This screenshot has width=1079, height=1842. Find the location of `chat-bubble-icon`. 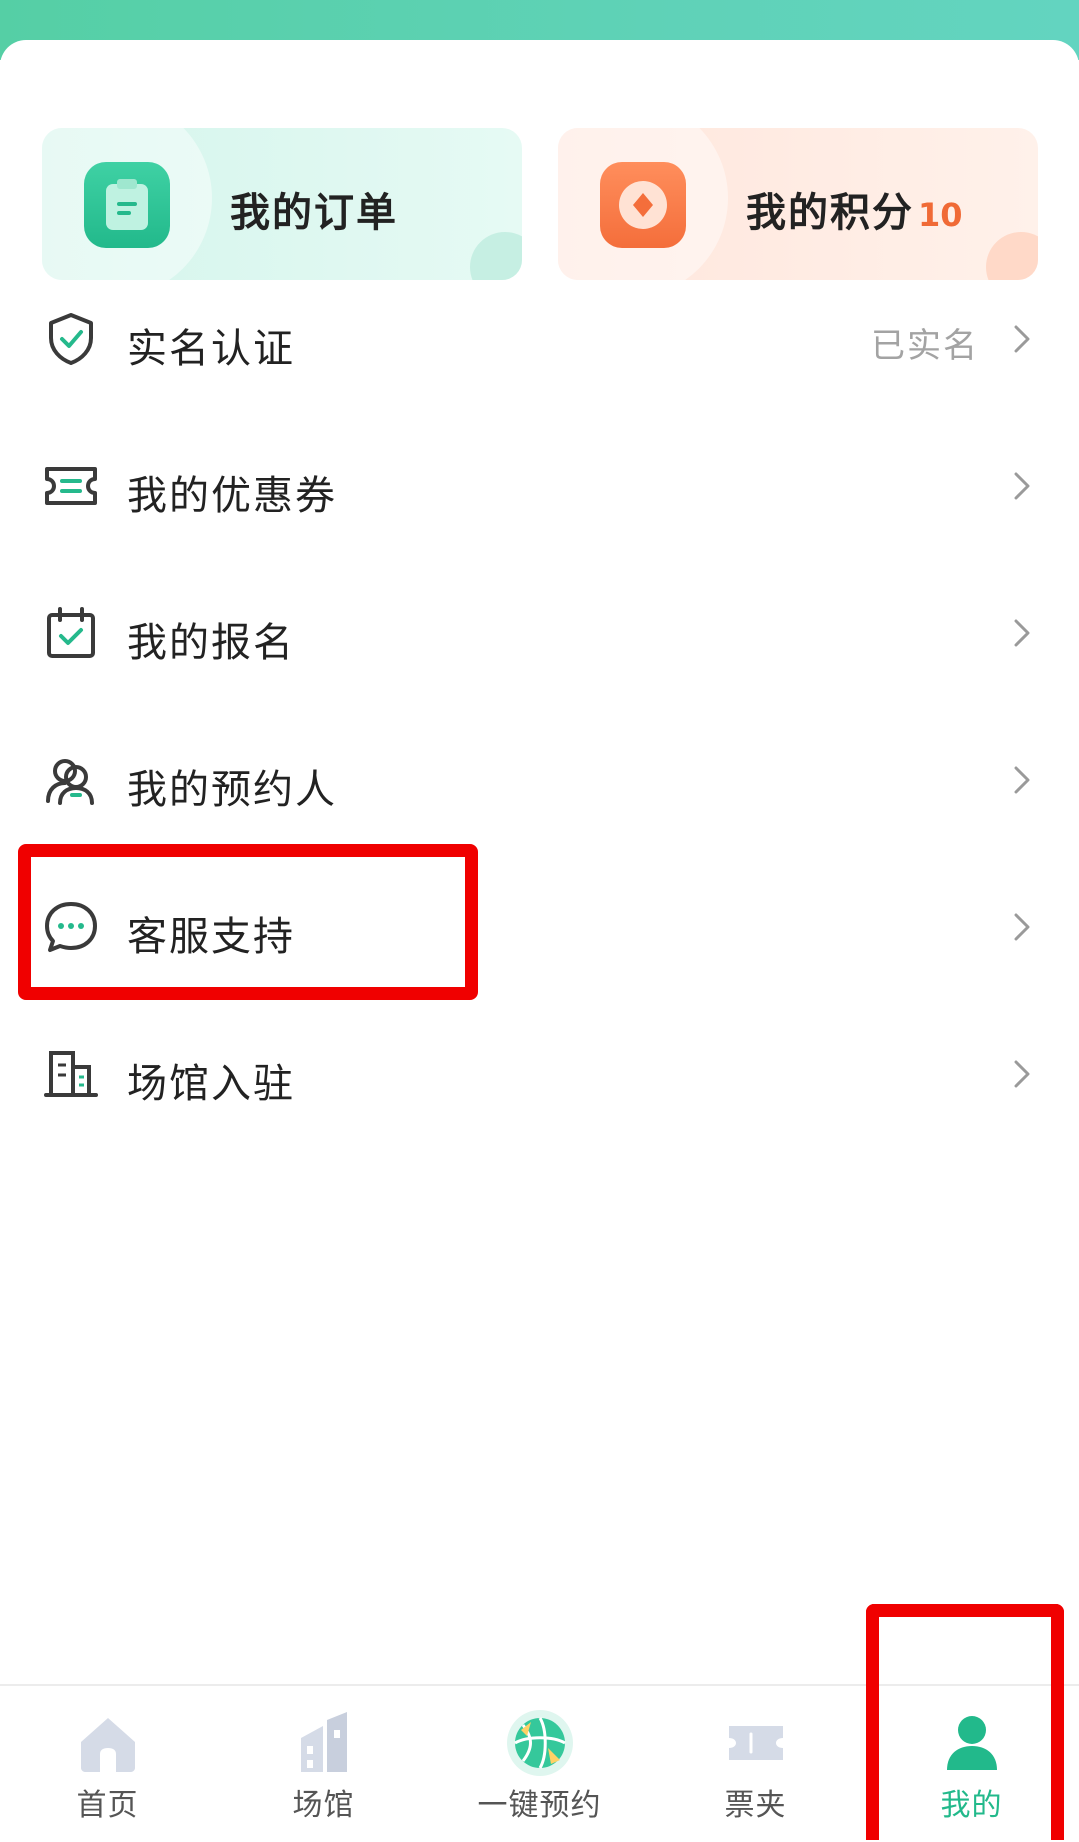

chat-bubble-icon is located at coordinates (71, 927).